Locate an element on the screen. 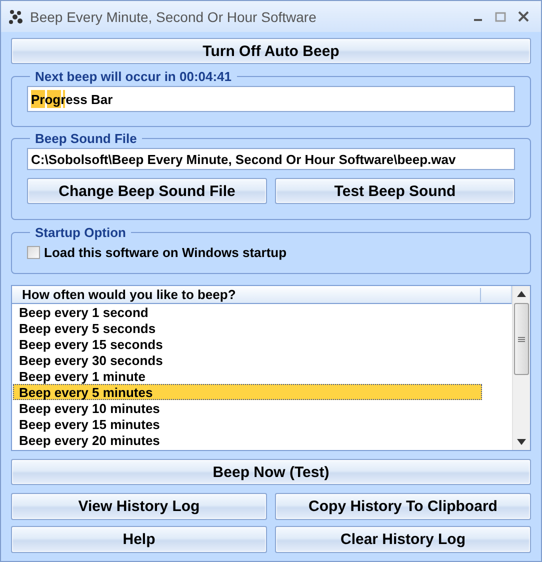 Image resolution: width=542 pixels, height=562 pixels. action-button: Help is located at coordinates (139, 539).